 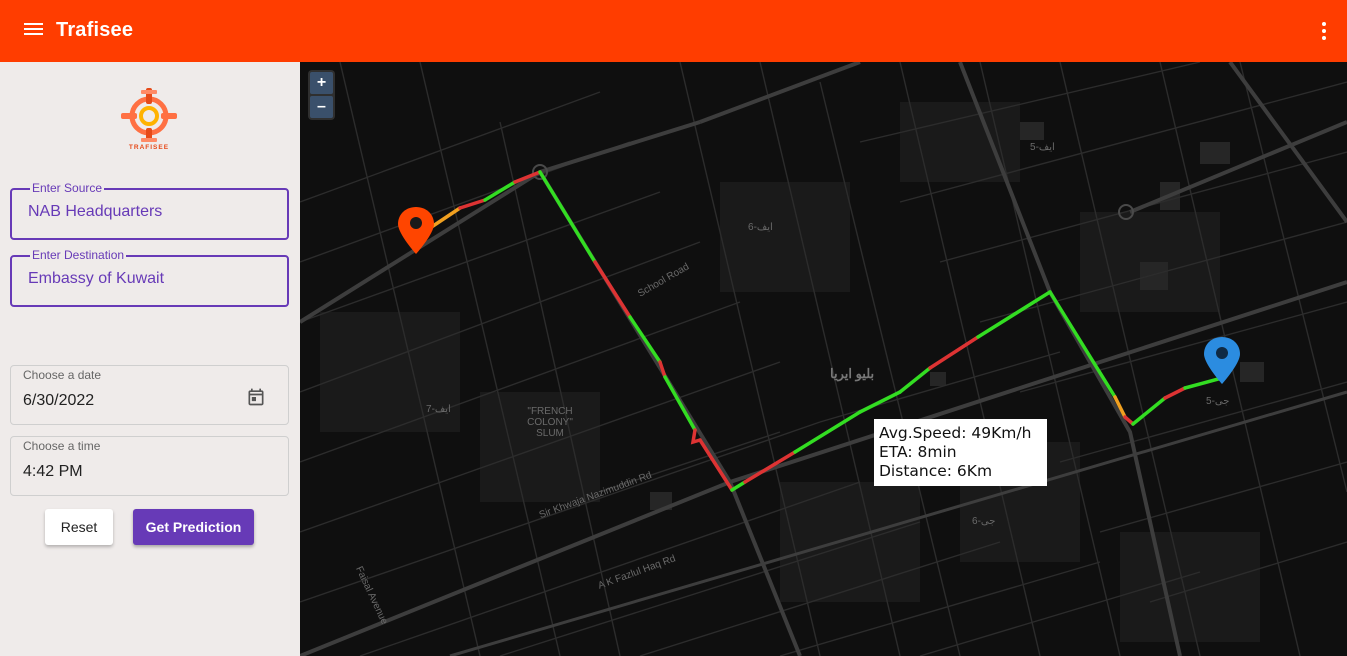 What do you see at coordinates (918, 452) in the screenshot?
I see `eta-text: ETA: 8min` at bounding box center [918, 452].